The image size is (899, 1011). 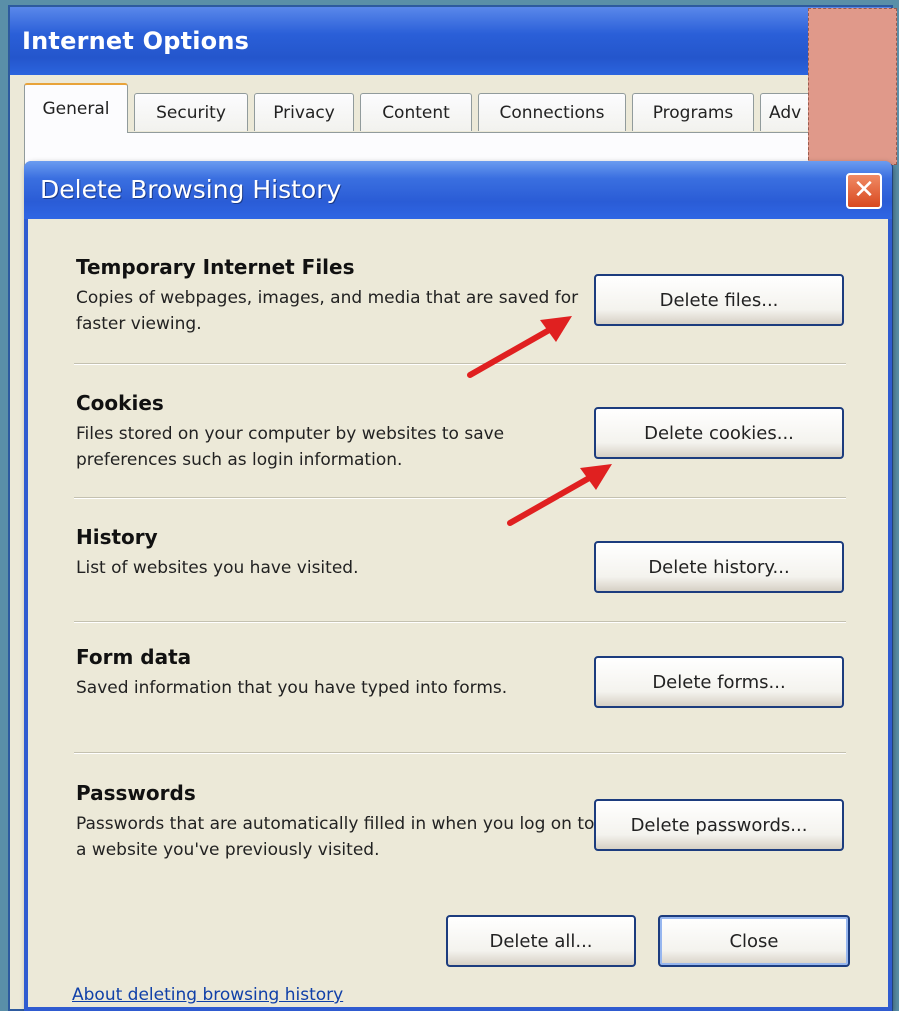 What do you see at coordinates (191, 112) in the screenshot?
I see `tab-security: Security` at bounding box center [191, 112].